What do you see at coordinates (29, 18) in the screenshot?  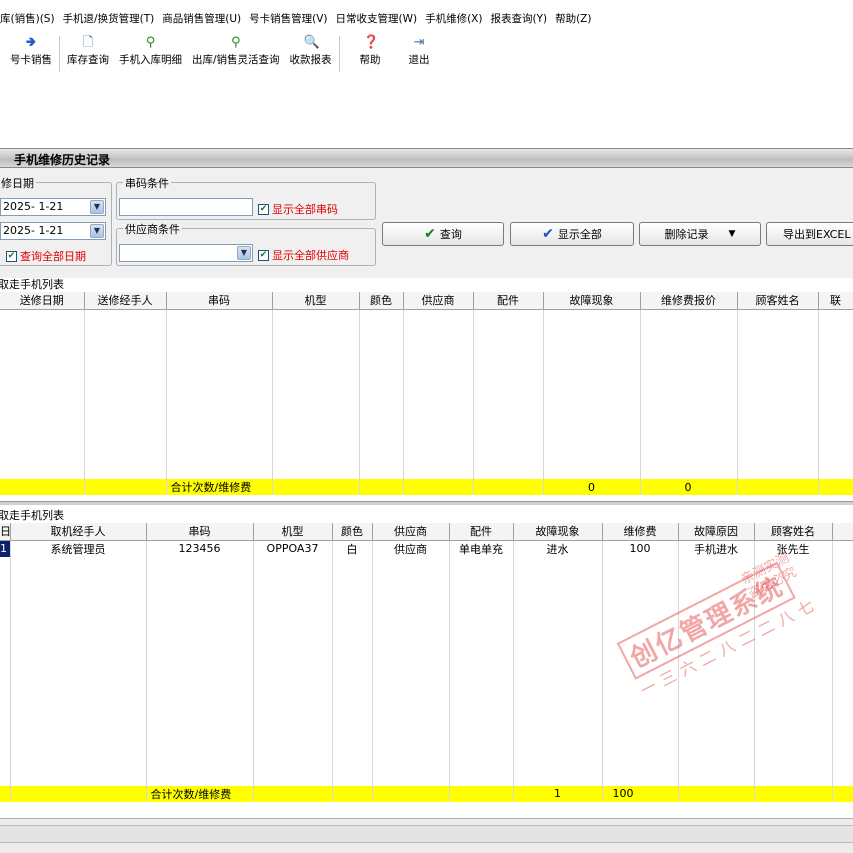 I see `menu-sales: 库(销售)(S)` at bounding box center [29, 18].